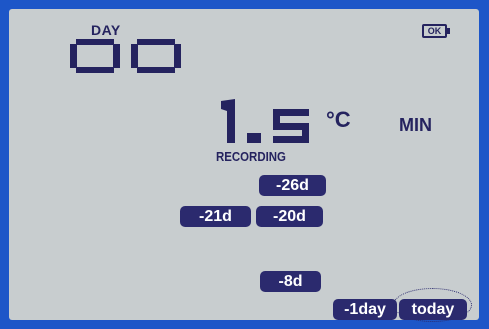 This screenshot has width=489, height=329. What do you see at coordinates (433, 309) in the screenshot?
I see `history-button-today: today` at bounding box center [433, 309].